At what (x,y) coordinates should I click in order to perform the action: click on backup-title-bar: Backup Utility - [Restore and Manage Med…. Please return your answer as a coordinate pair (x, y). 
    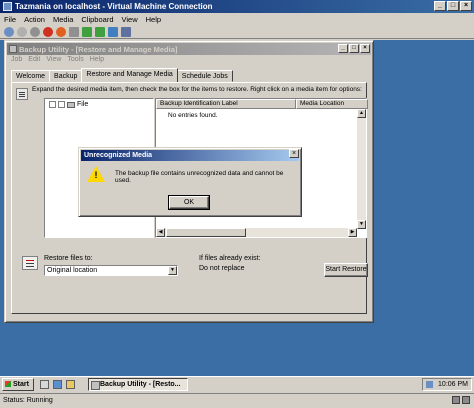
    Looking at the image, I should click on (189, 49).